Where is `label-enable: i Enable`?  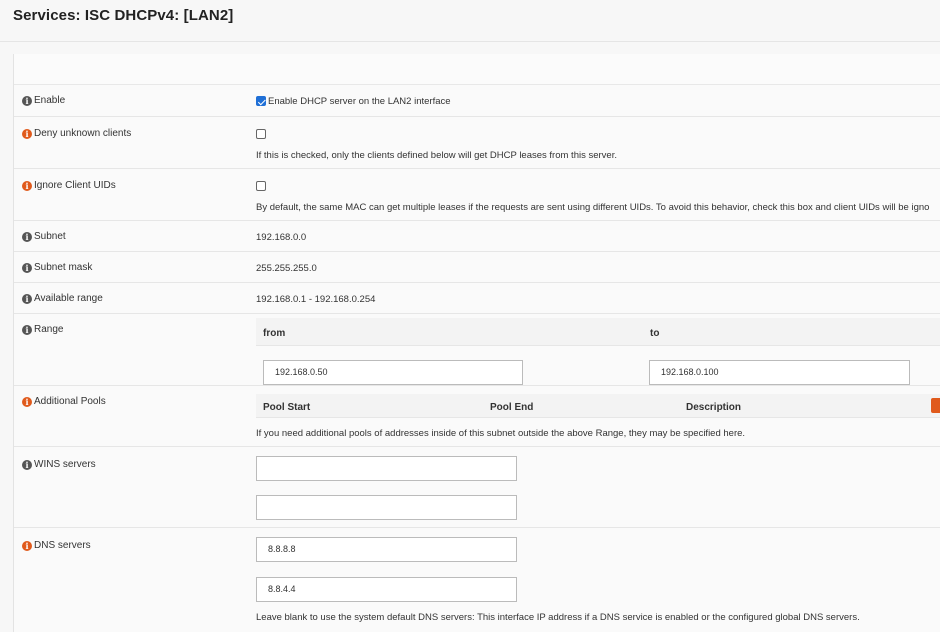 label-enable: i Enable is located at coordinates (43, 100).